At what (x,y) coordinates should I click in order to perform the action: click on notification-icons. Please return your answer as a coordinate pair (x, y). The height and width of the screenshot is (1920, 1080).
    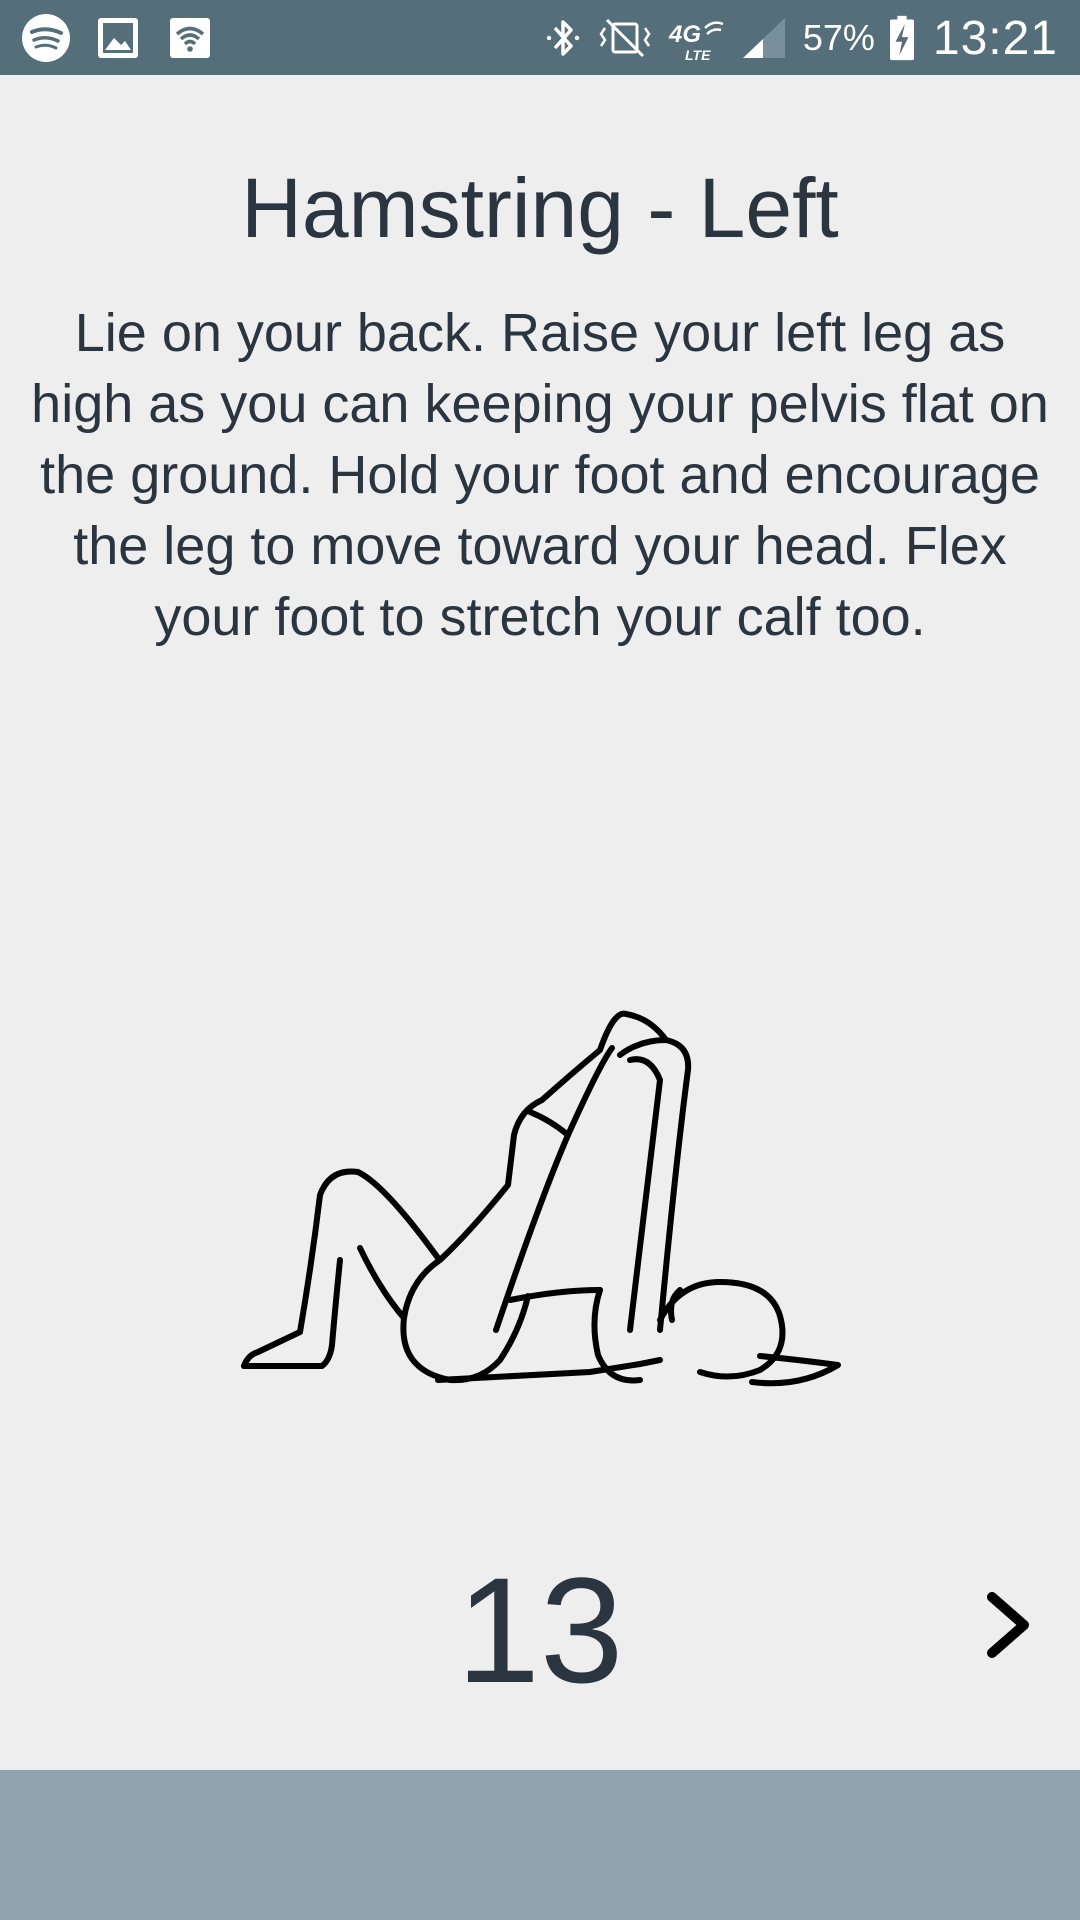
    Looking at the image, I should click on (128, 38).